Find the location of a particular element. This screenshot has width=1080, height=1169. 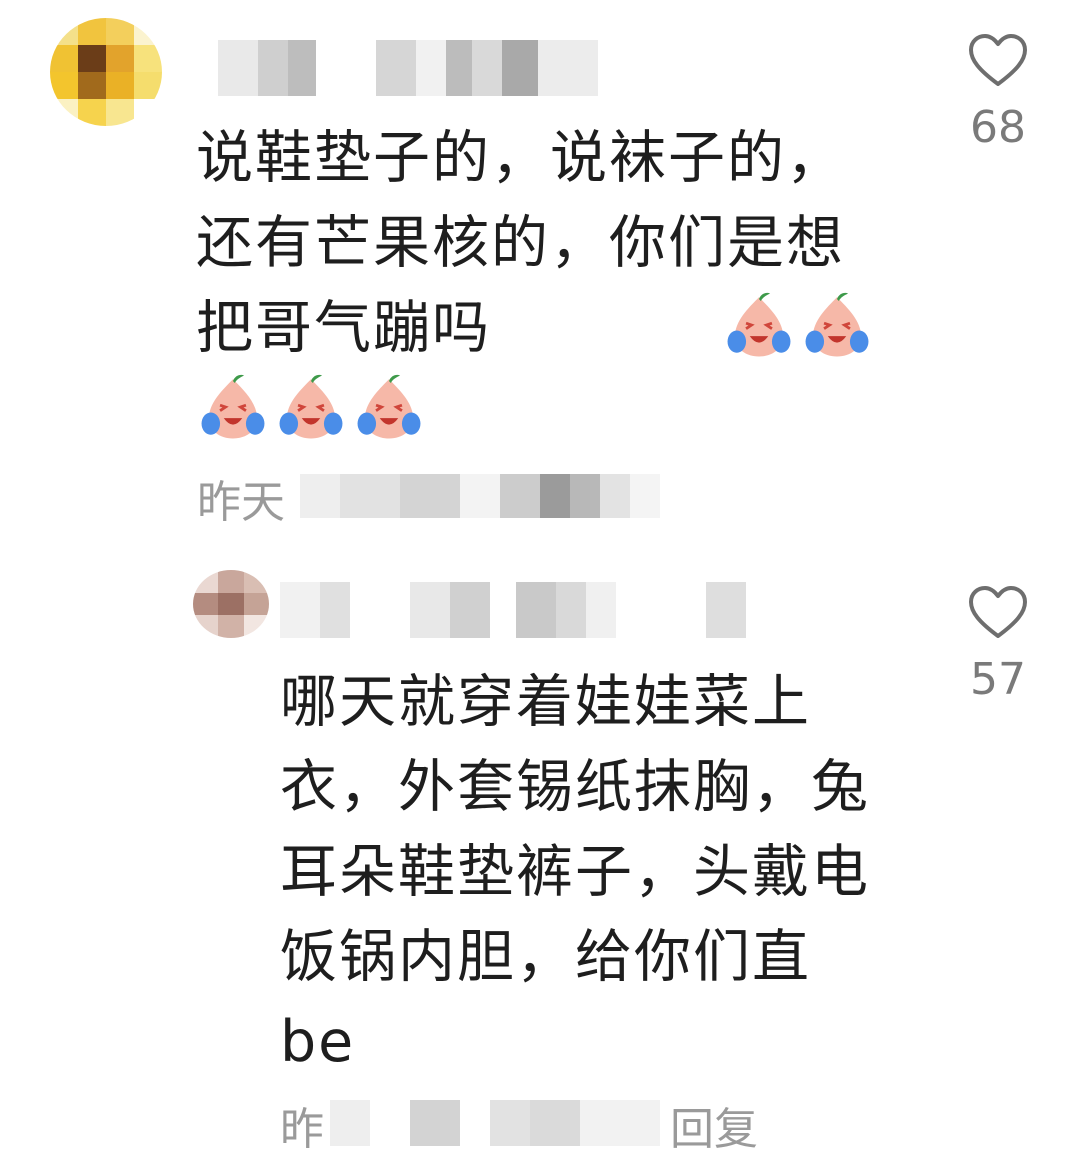

comment-meta: 昨天 is located at coordinates (241, 498).